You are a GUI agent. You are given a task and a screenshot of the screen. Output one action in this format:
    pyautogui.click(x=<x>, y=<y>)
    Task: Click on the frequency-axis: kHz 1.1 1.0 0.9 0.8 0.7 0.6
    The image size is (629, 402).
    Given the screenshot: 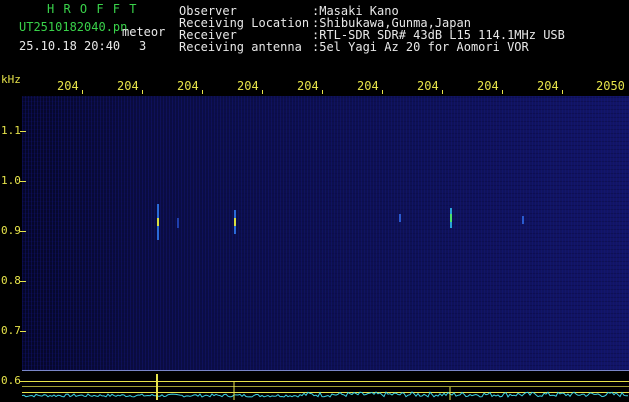 What is the action you would take?
    pyautogui.click(x=15, y=237)
    